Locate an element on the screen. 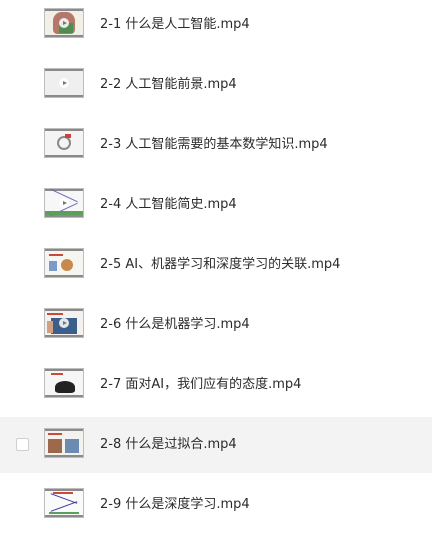  file-row: 2-2 人工智能前景.mp4 is located at coordinates (216, 85).